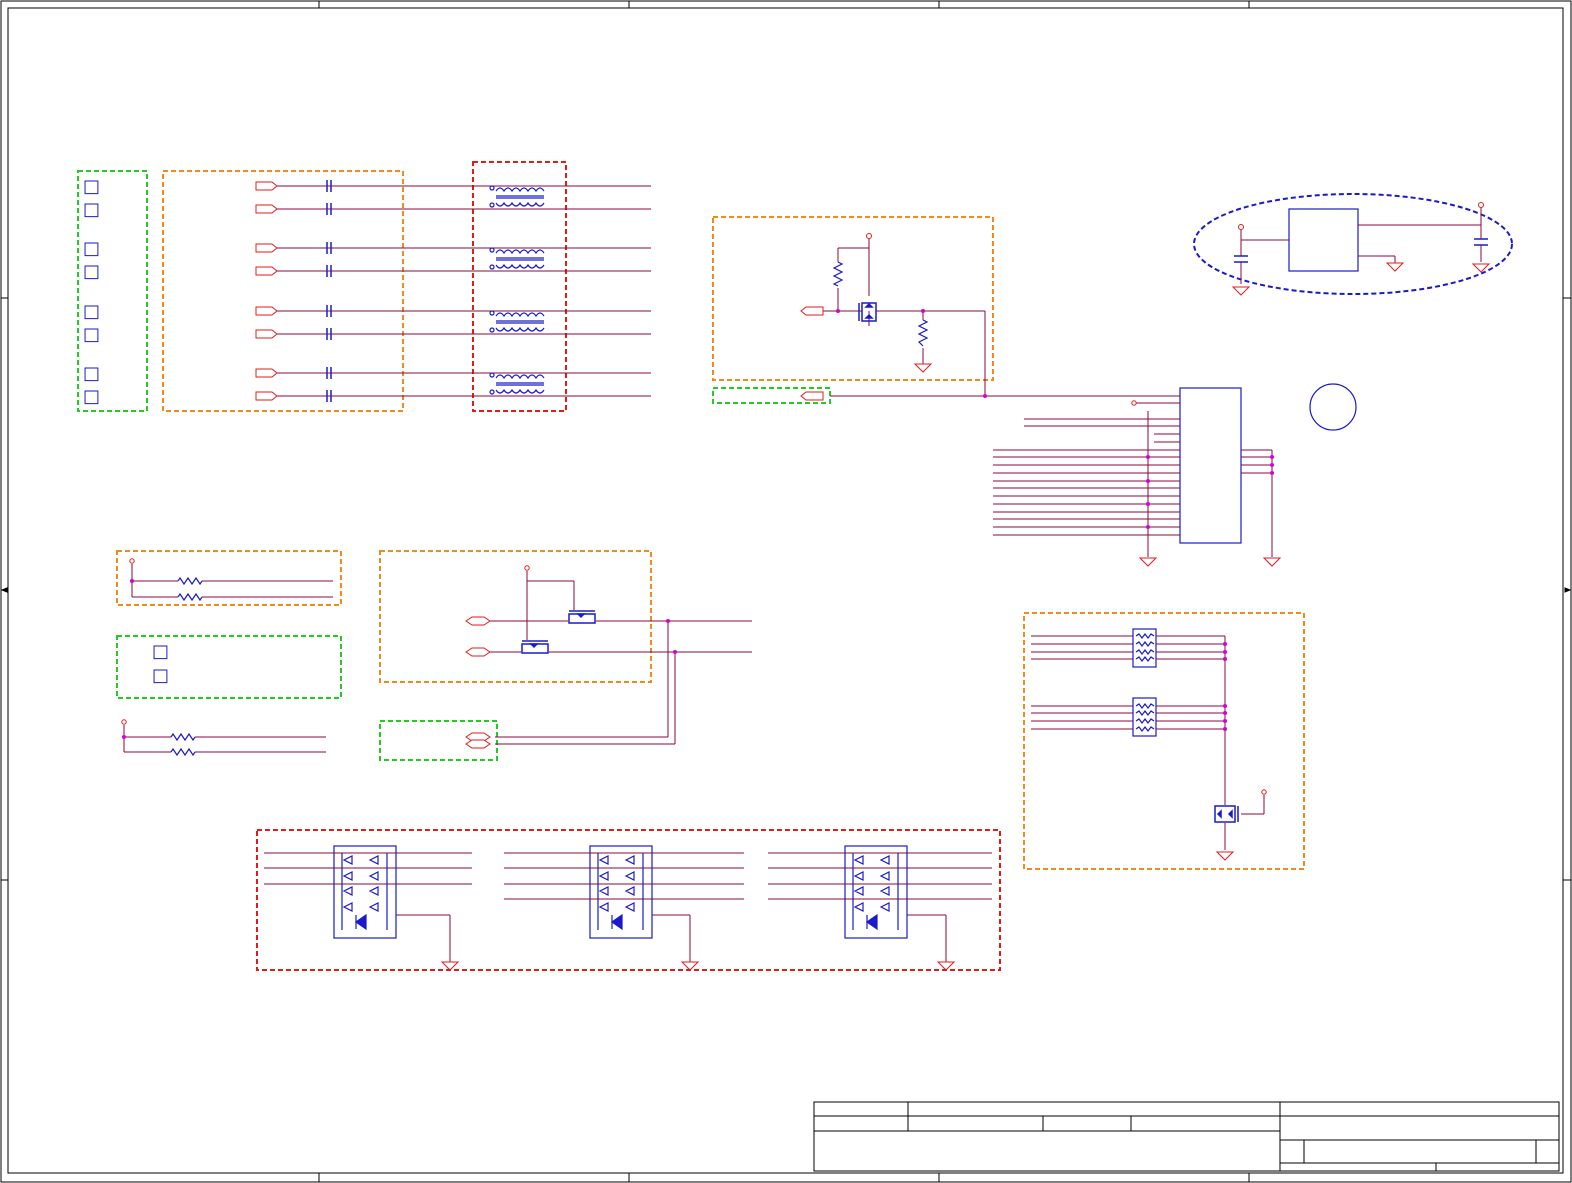 The image size is (1572, 1183). What do you see at coordinates (266, 291) in the screenshot?
I see `input-port-icons` at bounding box center [266, 291].